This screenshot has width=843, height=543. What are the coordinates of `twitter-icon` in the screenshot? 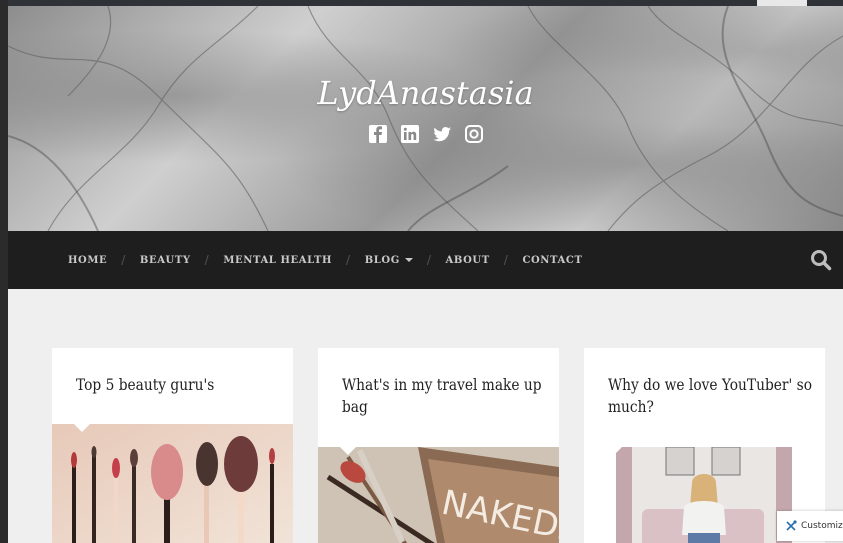 It's located at (442, 134).